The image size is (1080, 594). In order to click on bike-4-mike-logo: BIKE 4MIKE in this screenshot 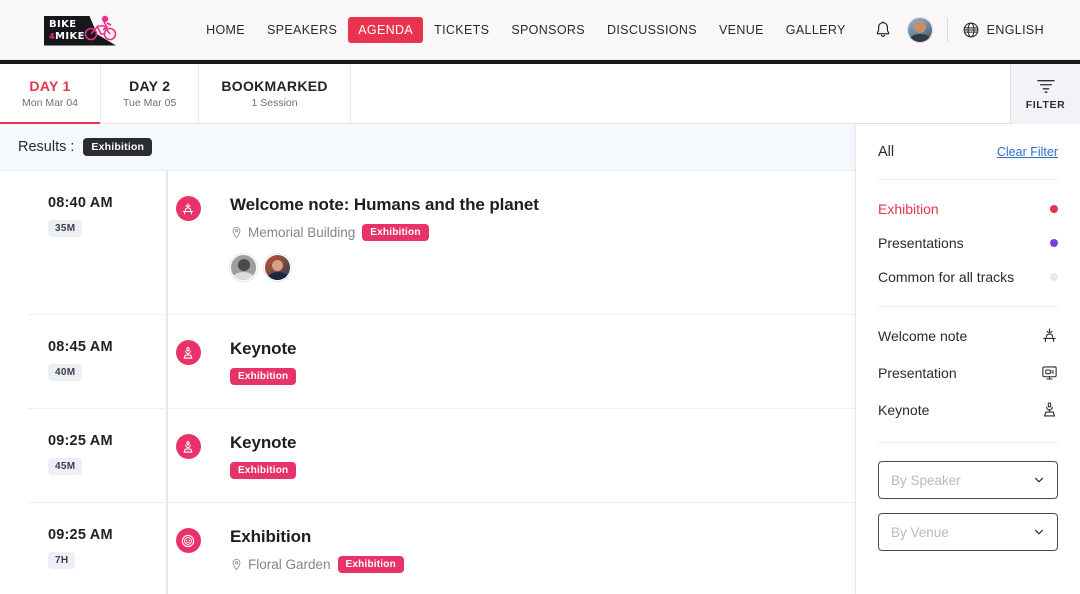, I will do `click(81, 30)`.